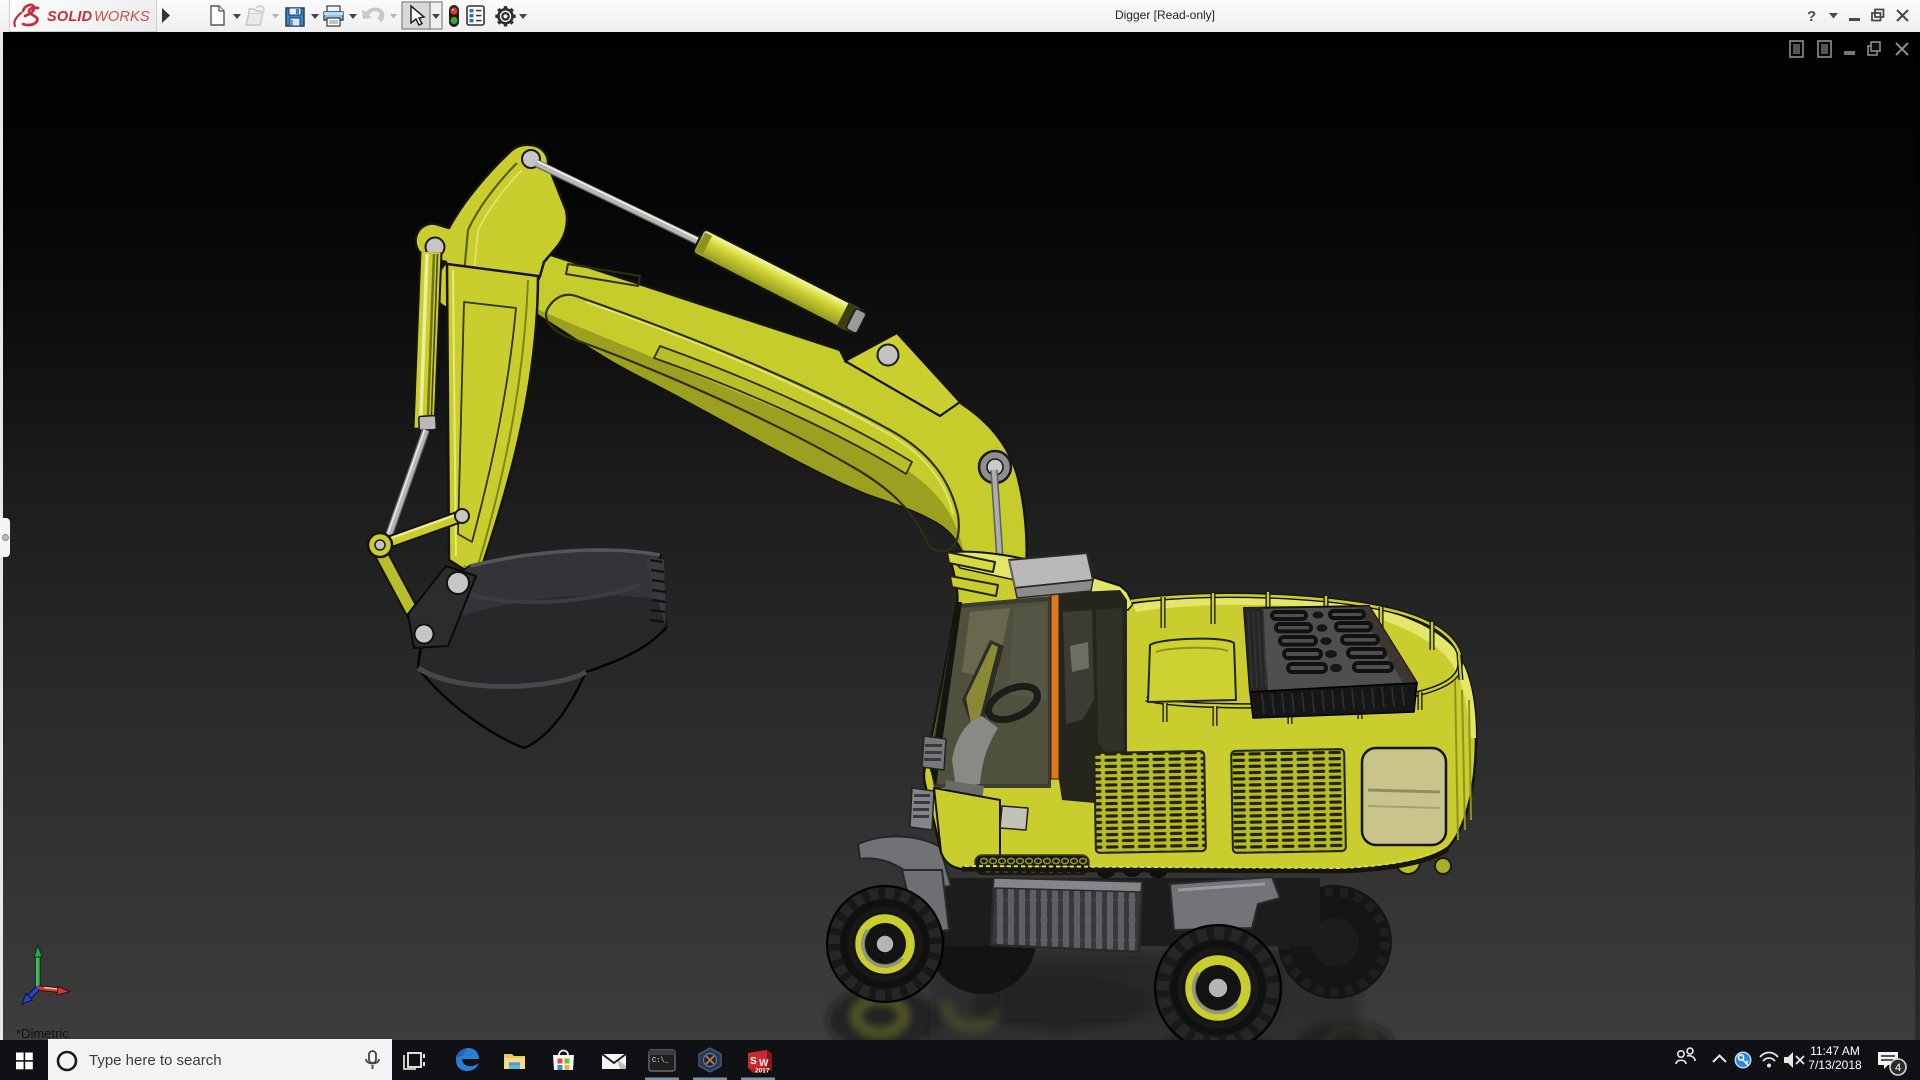  Describe the element at coordinates (762, 1071) in the screenshot. I see `svg-text: 2017` at that location.